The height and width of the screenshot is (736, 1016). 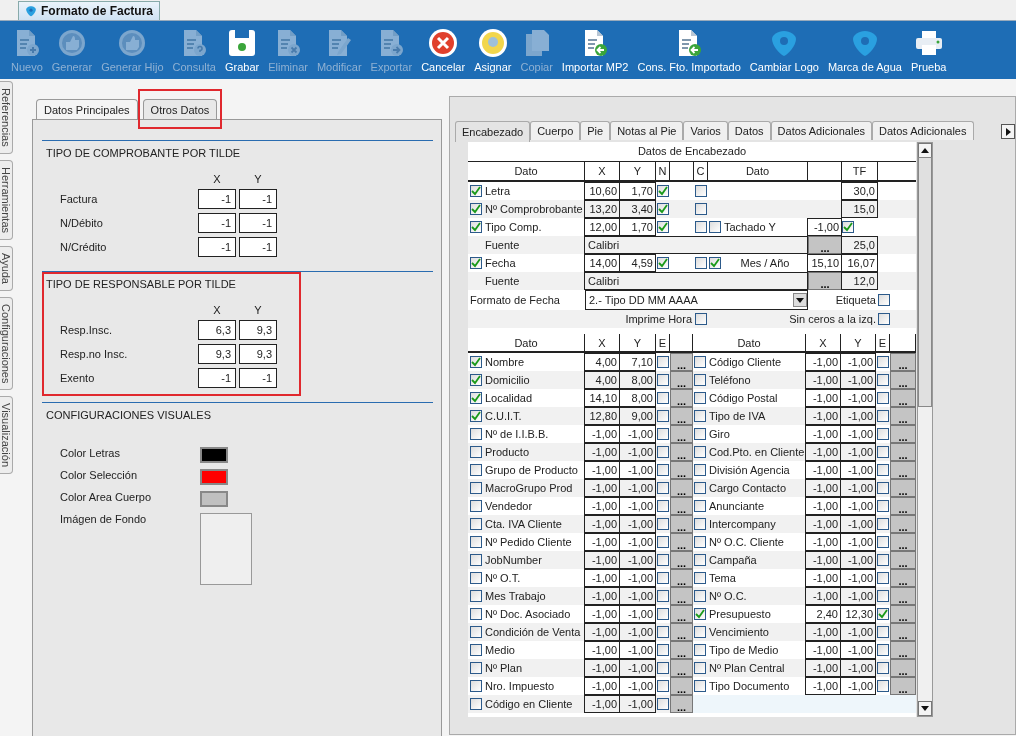 What do you see at coordinates (258, 354) in the screenshot?
I see `input-field: 9,3` at bounding box center [258, 354].